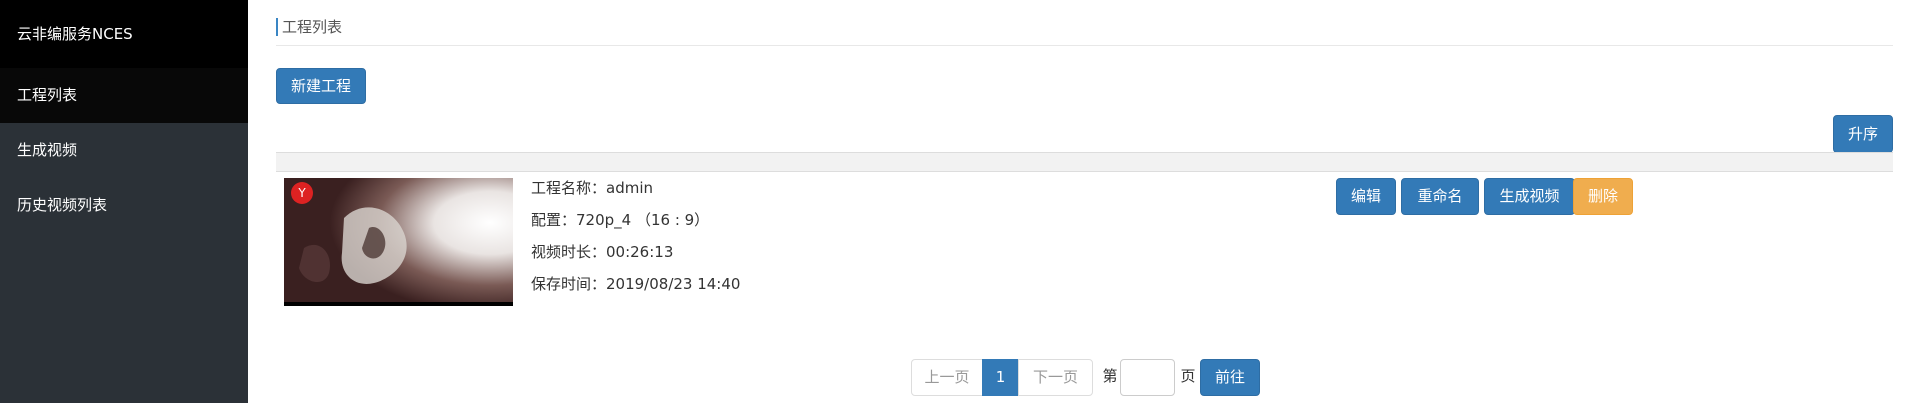 This screenshot has width=1910, height=403. I want to click on title-accent-bar, so click(277, 27).